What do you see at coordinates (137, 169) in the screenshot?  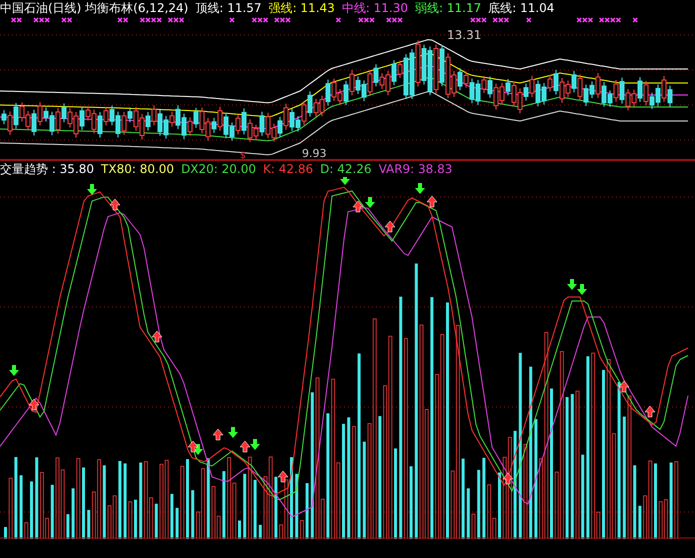 I see `legend-text: TX80: 80.00` at bounding box center [137, 169].